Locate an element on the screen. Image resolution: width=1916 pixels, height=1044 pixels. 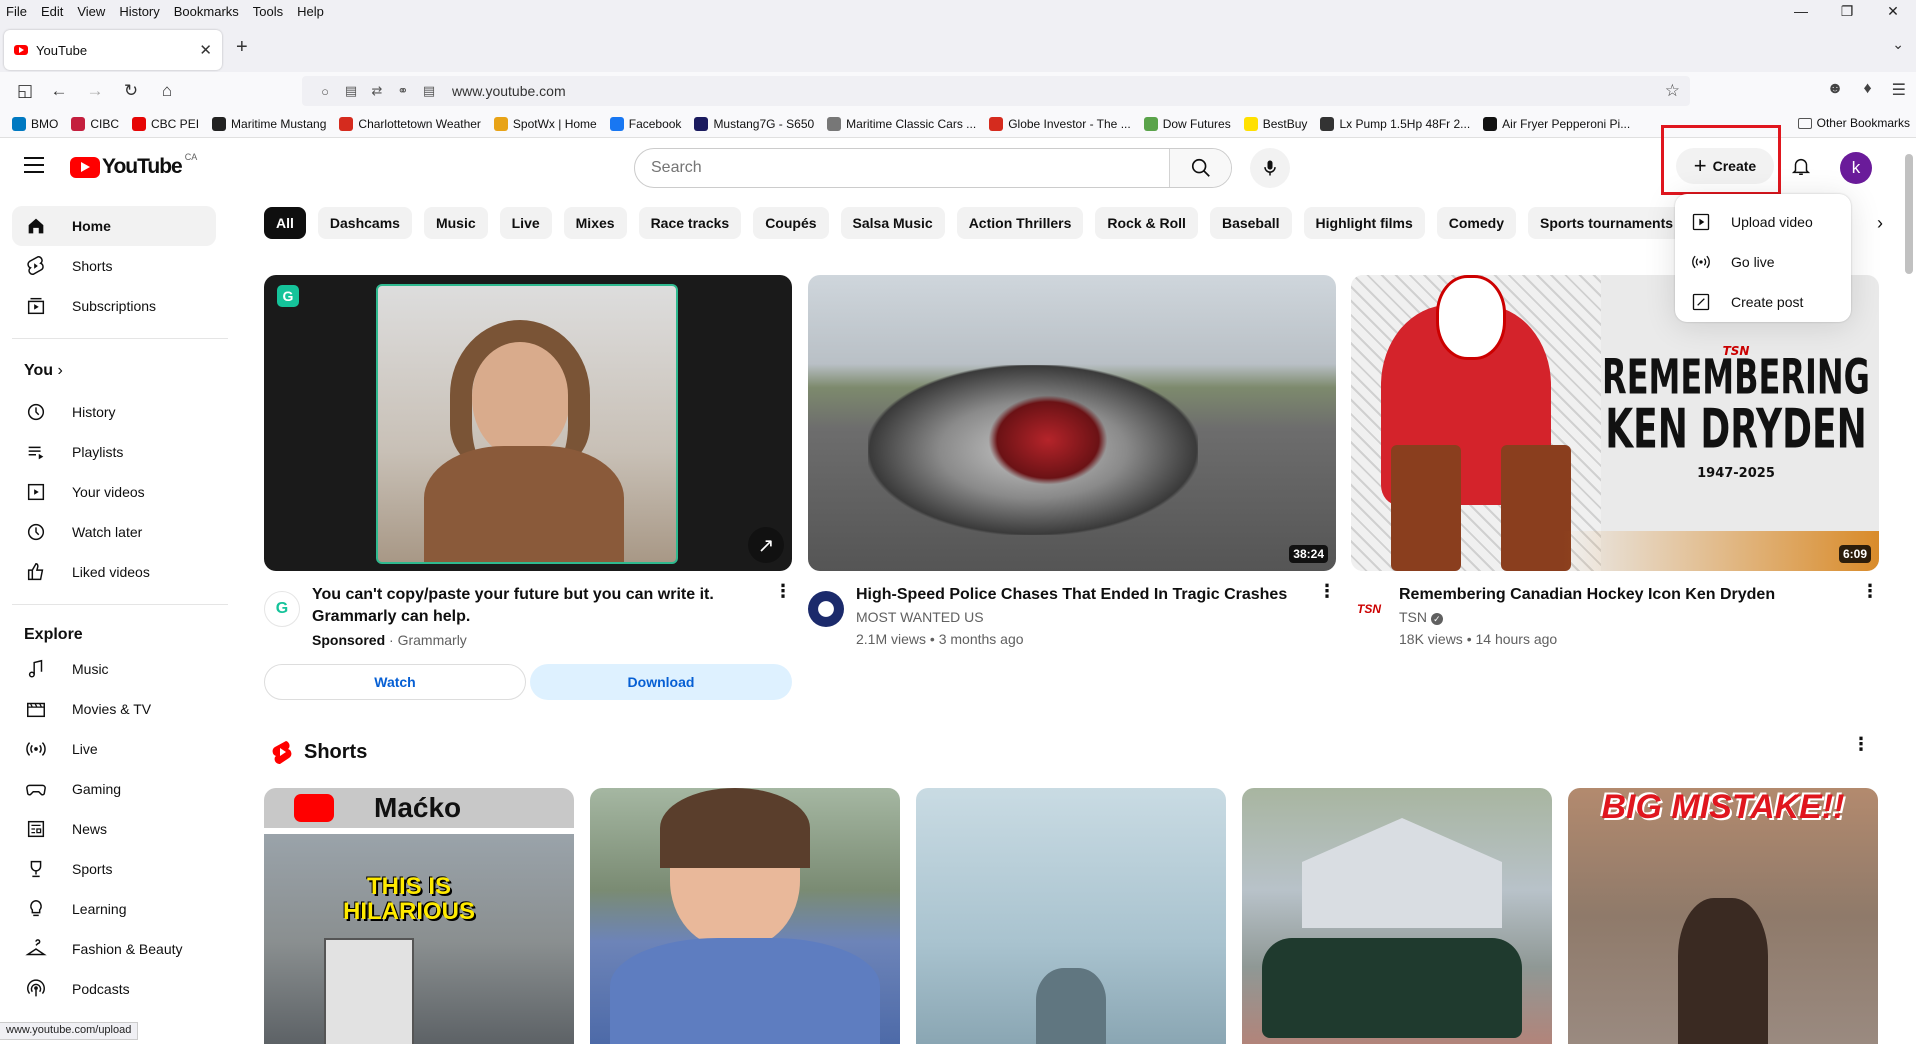
menu-tools: Tools is located at coordinates (268, 11).